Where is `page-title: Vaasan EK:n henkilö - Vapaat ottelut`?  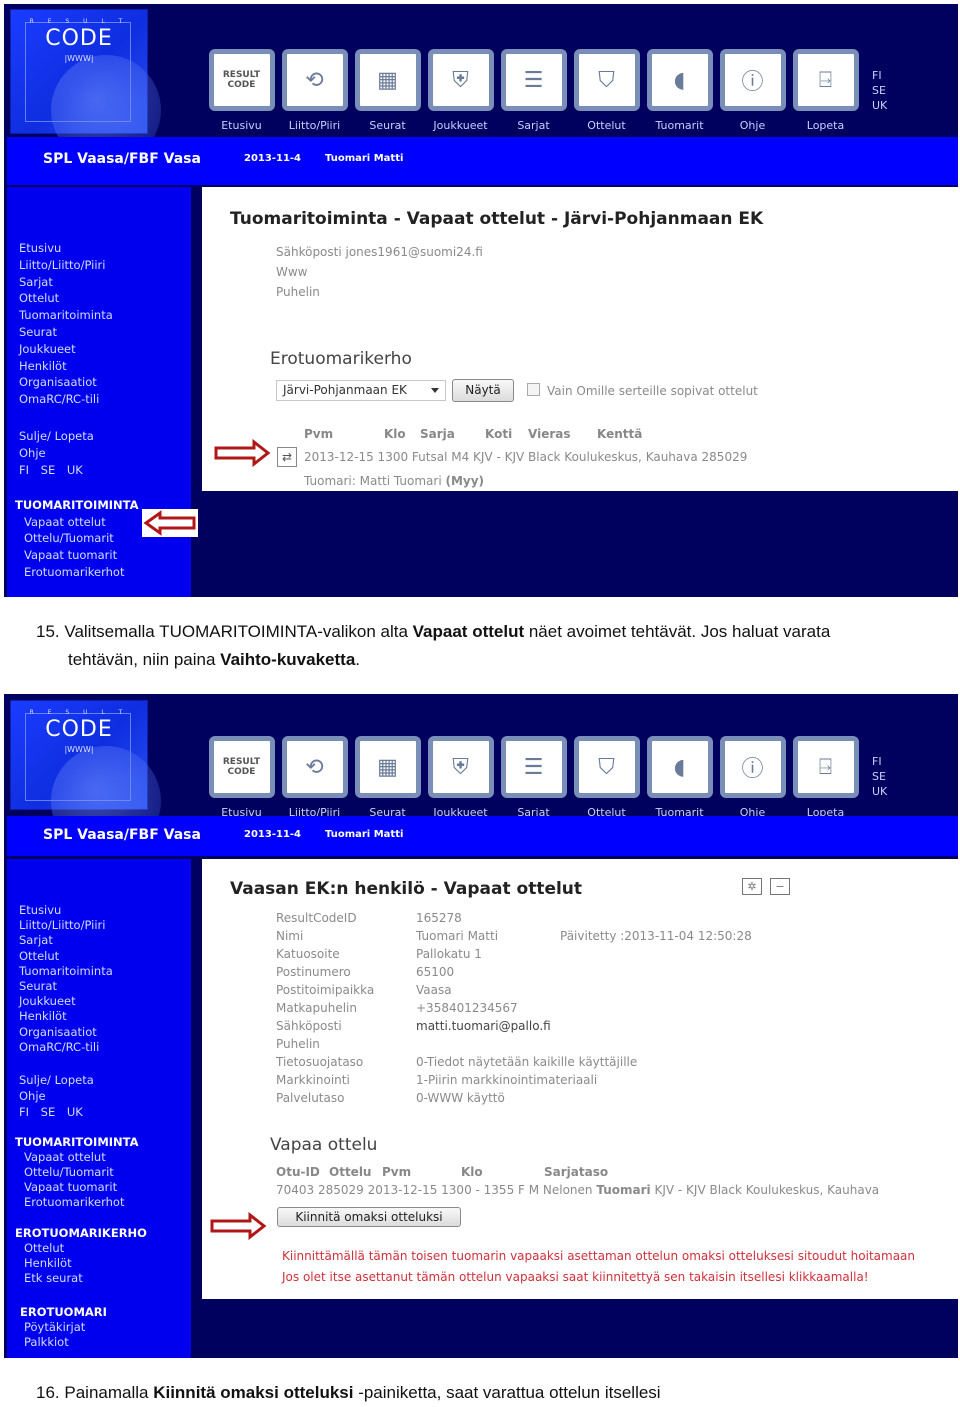
page-title: Vaasan EK:n henkilö - Vapaat ottelut is located at coordinates (406, 889).